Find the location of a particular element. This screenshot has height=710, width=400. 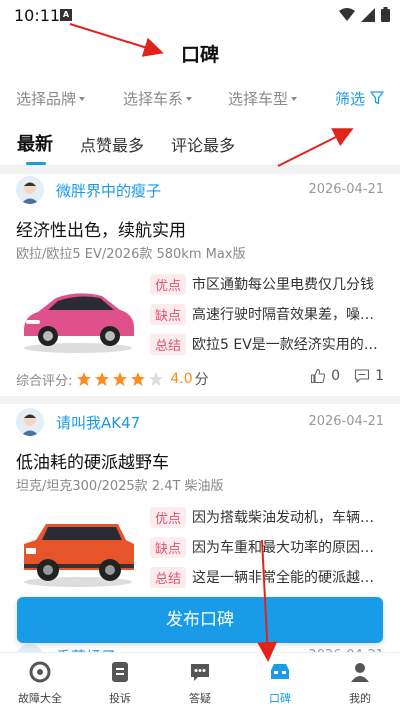

funnel-icon is located at coordinates (377, 98).